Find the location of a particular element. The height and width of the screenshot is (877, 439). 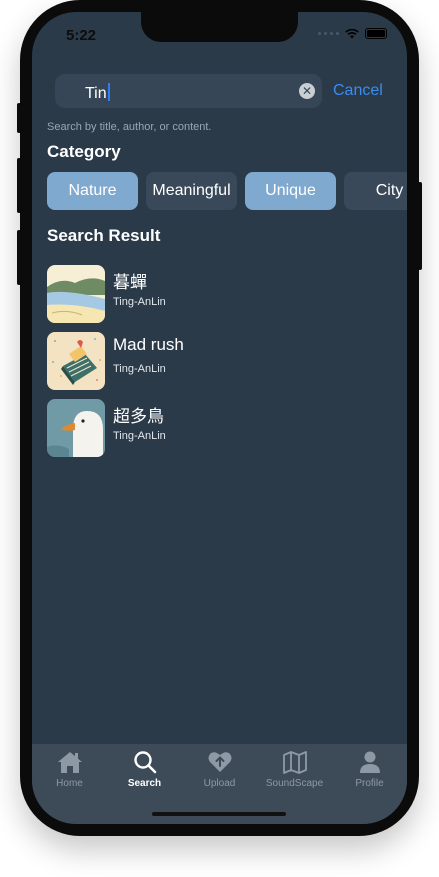

tab-soundscape: SoundScape is located at coordinates (294, 769).